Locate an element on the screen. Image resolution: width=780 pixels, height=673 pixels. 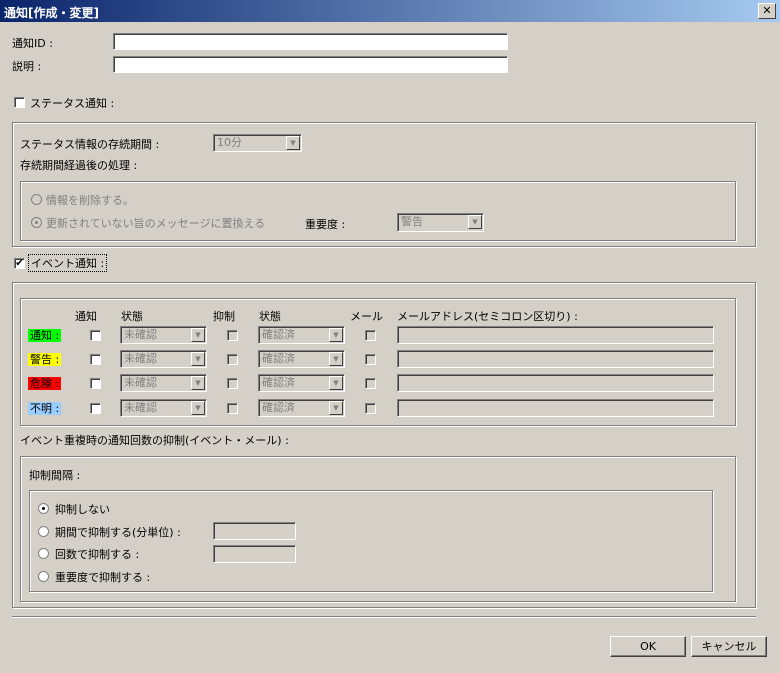
title-bar: 通知[作成・変更] ✕ is located at coordinates (390, 11).